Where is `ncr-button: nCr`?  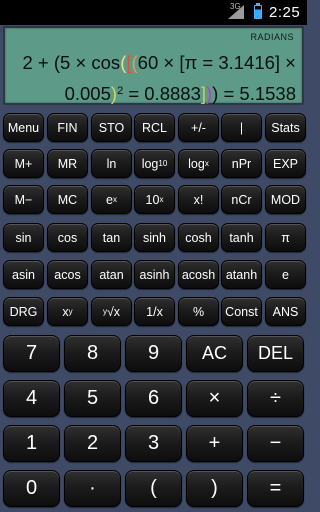 ncr-button: nCr is located at coordinates (241, 199).